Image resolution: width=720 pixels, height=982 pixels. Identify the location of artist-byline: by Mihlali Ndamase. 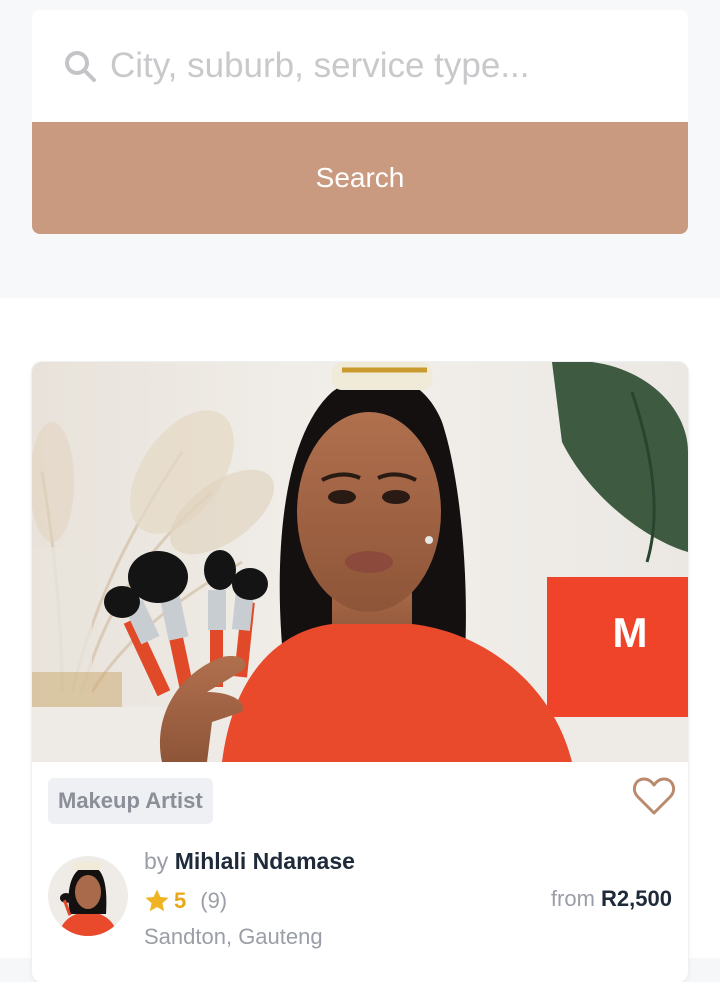
(249, 861).